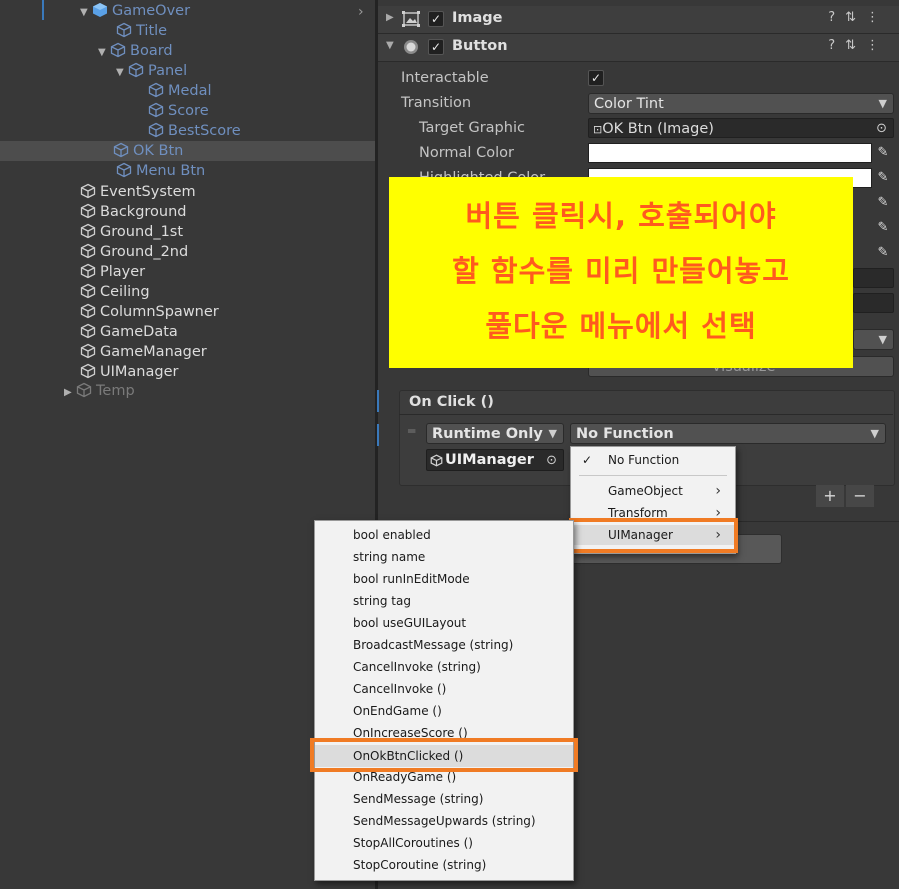 This screenshot has width=899, height=889. Describe the element at coordinates (638, 20) in the screenshot. I see `image-component-header: ▶ ✓ Image ?⇅⋮` at that location.